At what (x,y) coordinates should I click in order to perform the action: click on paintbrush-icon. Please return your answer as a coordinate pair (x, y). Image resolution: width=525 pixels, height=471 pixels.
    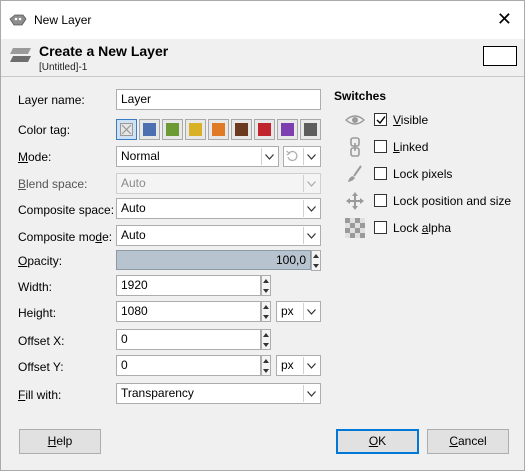
    Looking at the image, I should click on (355, 173).